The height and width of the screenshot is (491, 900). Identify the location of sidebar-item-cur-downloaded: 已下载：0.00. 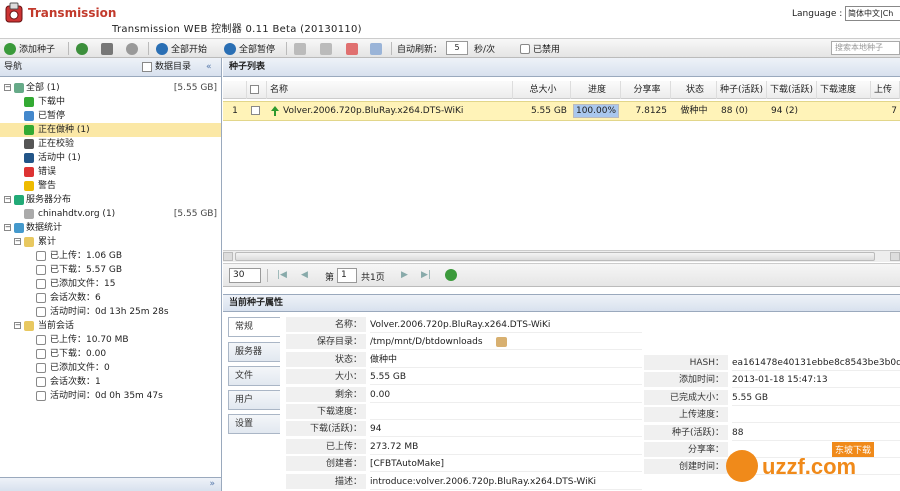
(110, 354).